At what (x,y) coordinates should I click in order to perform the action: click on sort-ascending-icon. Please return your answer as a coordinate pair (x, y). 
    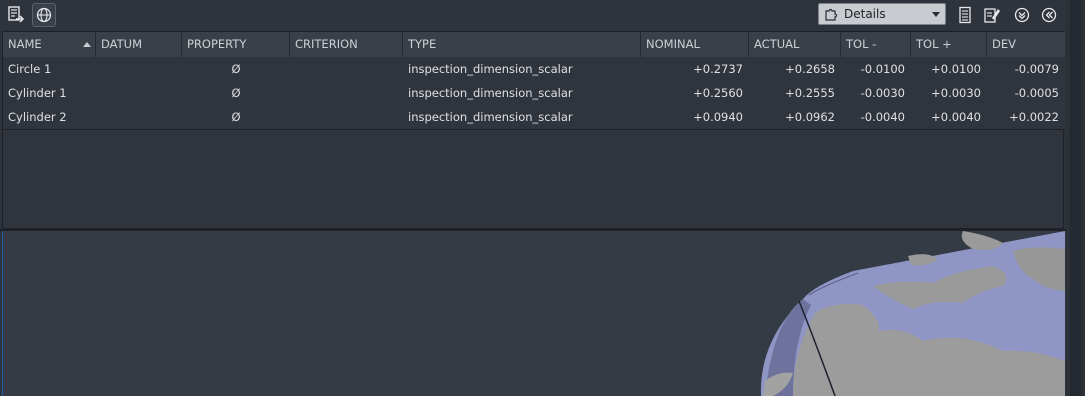
    Looking at the image, I should click on (87, 44).